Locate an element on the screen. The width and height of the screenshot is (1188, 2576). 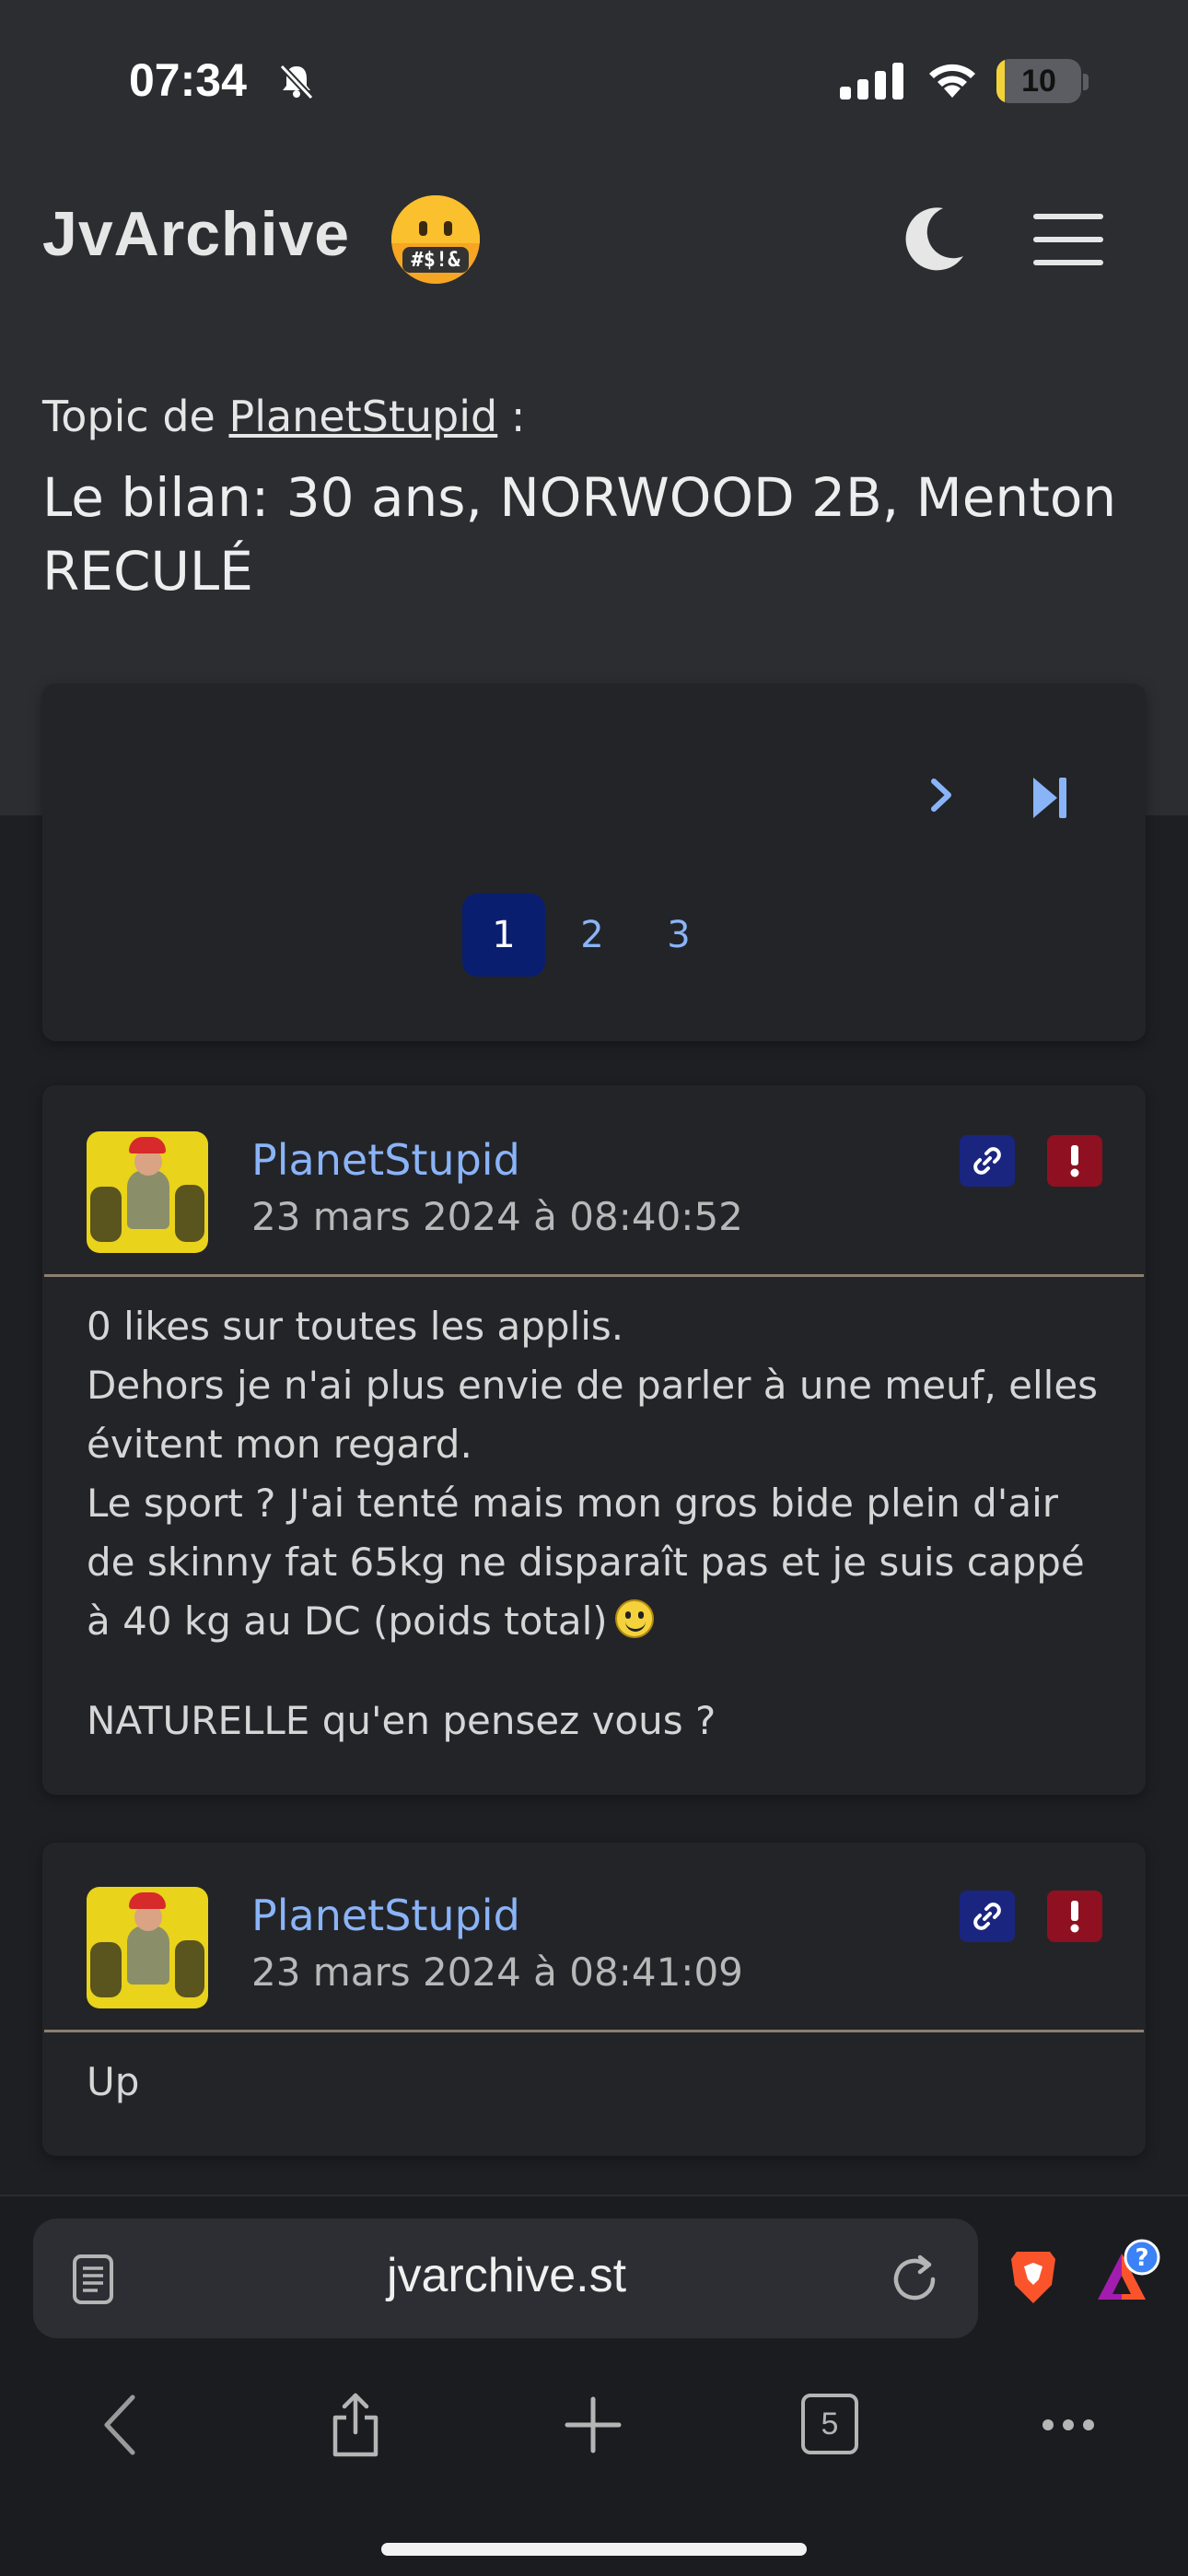
pagination-card is located at coordinates (594, 862).